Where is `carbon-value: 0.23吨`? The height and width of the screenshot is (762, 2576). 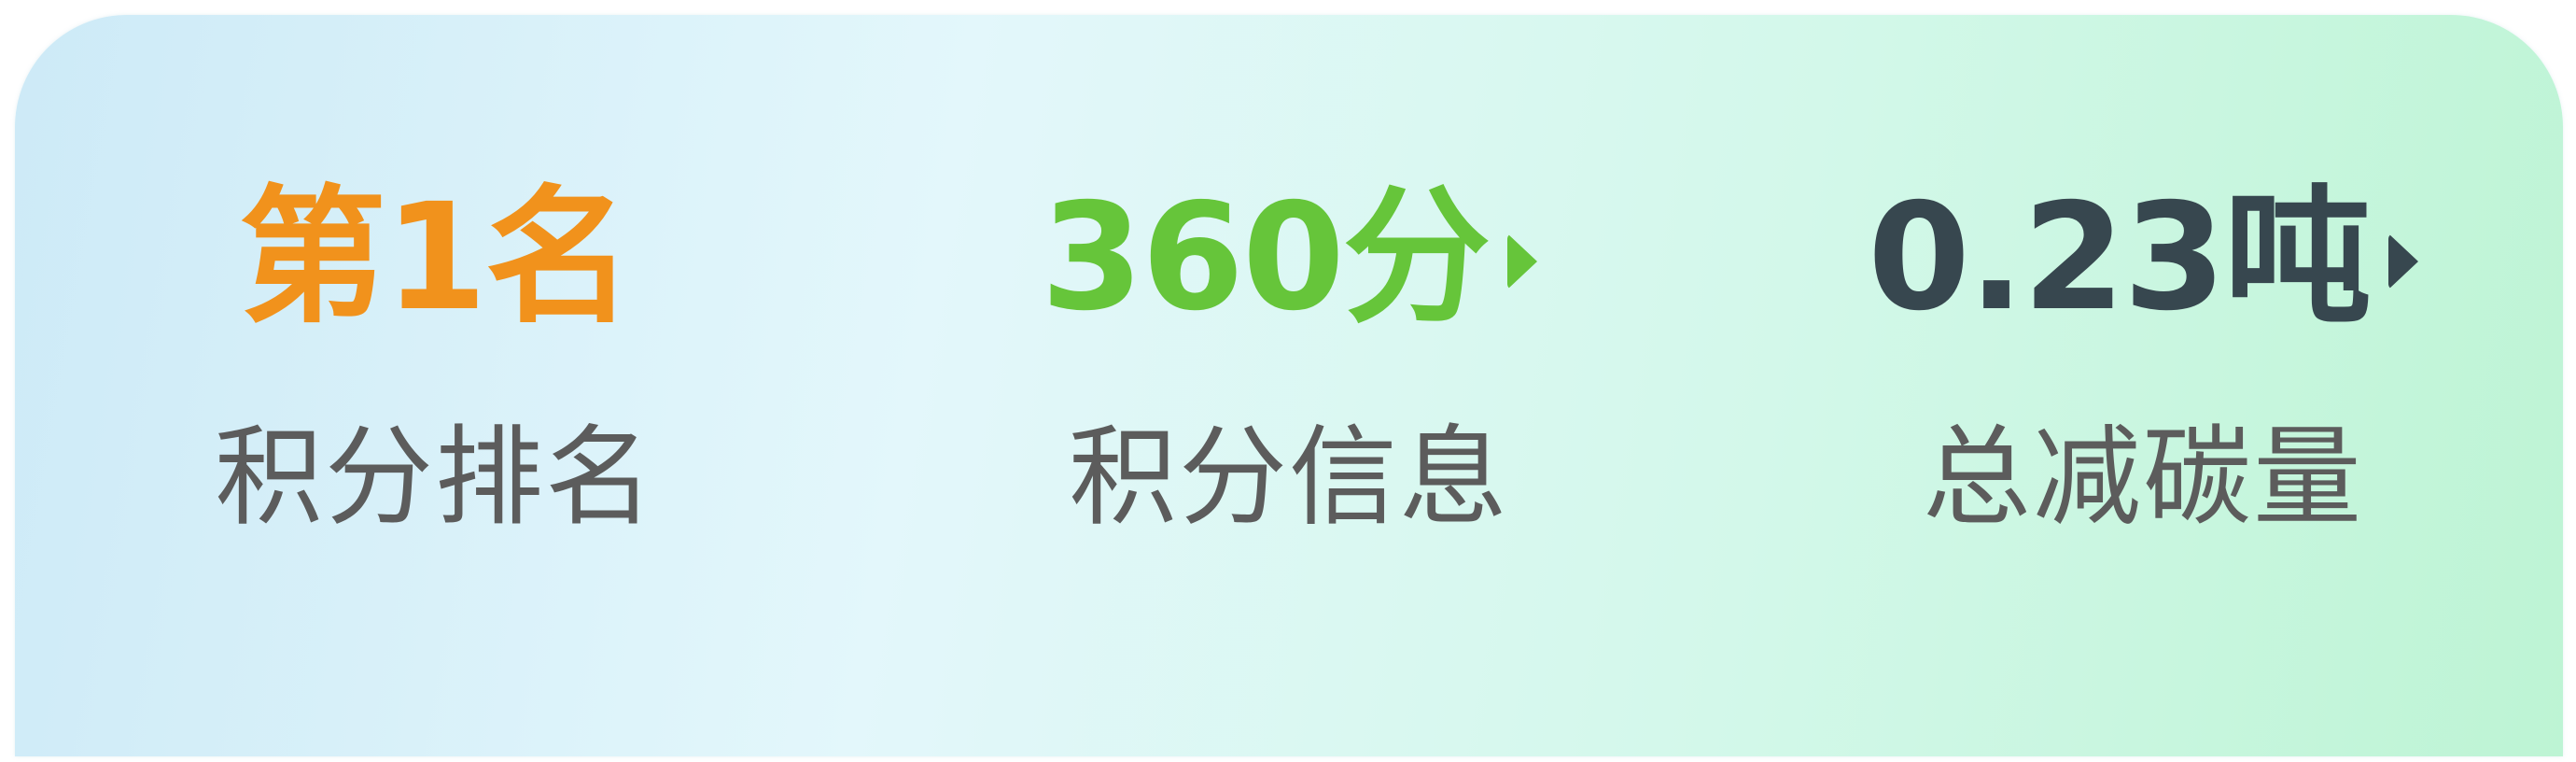 carbon-value: 0.23吨 is located at coordinates (2120, 258).